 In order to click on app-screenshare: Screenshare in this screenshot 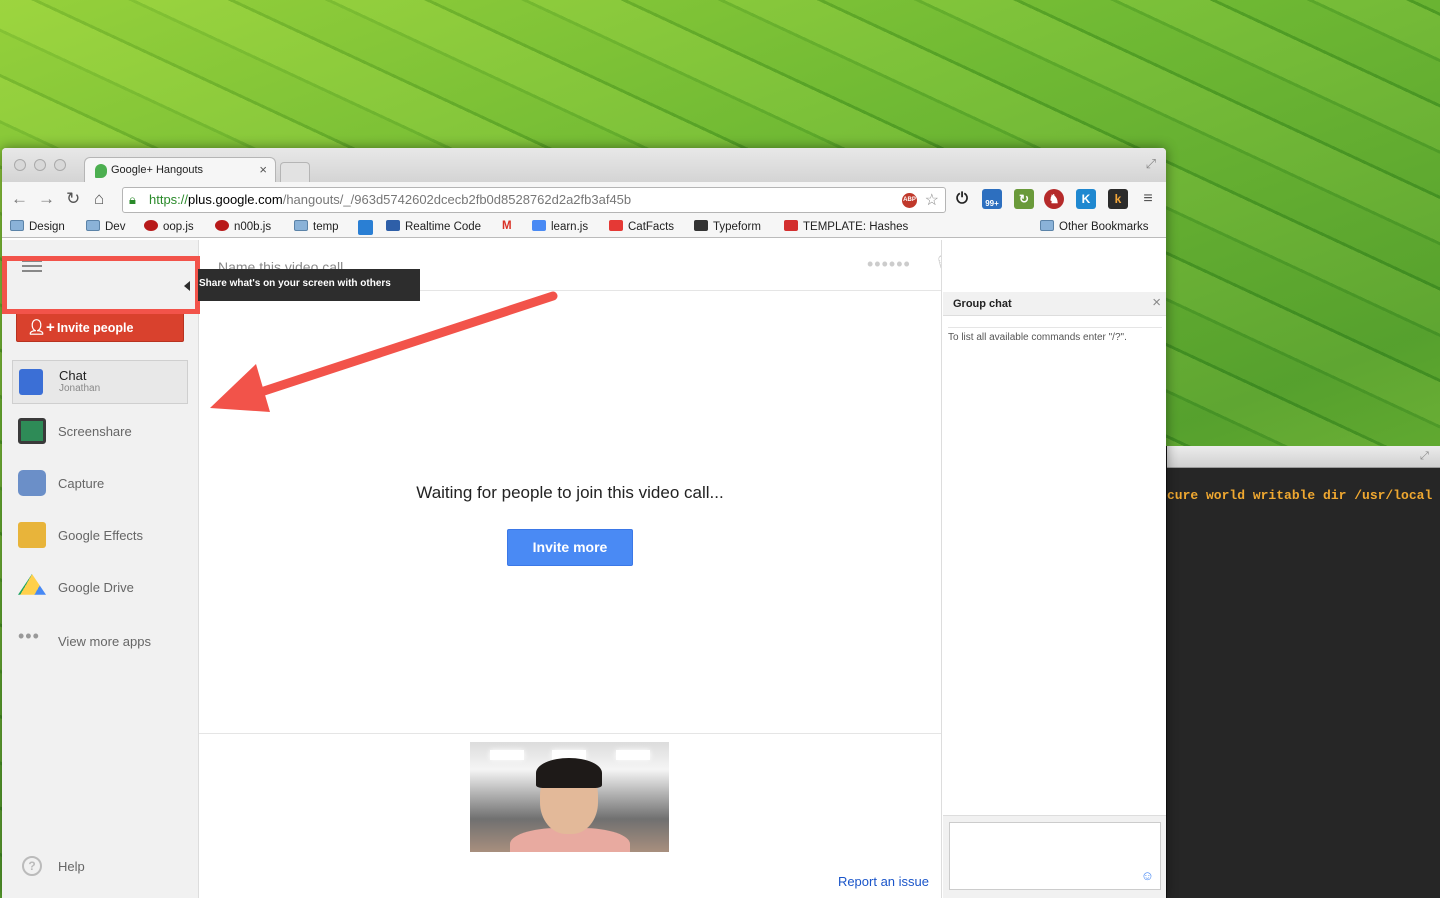, I will do `click(100, 432)`.